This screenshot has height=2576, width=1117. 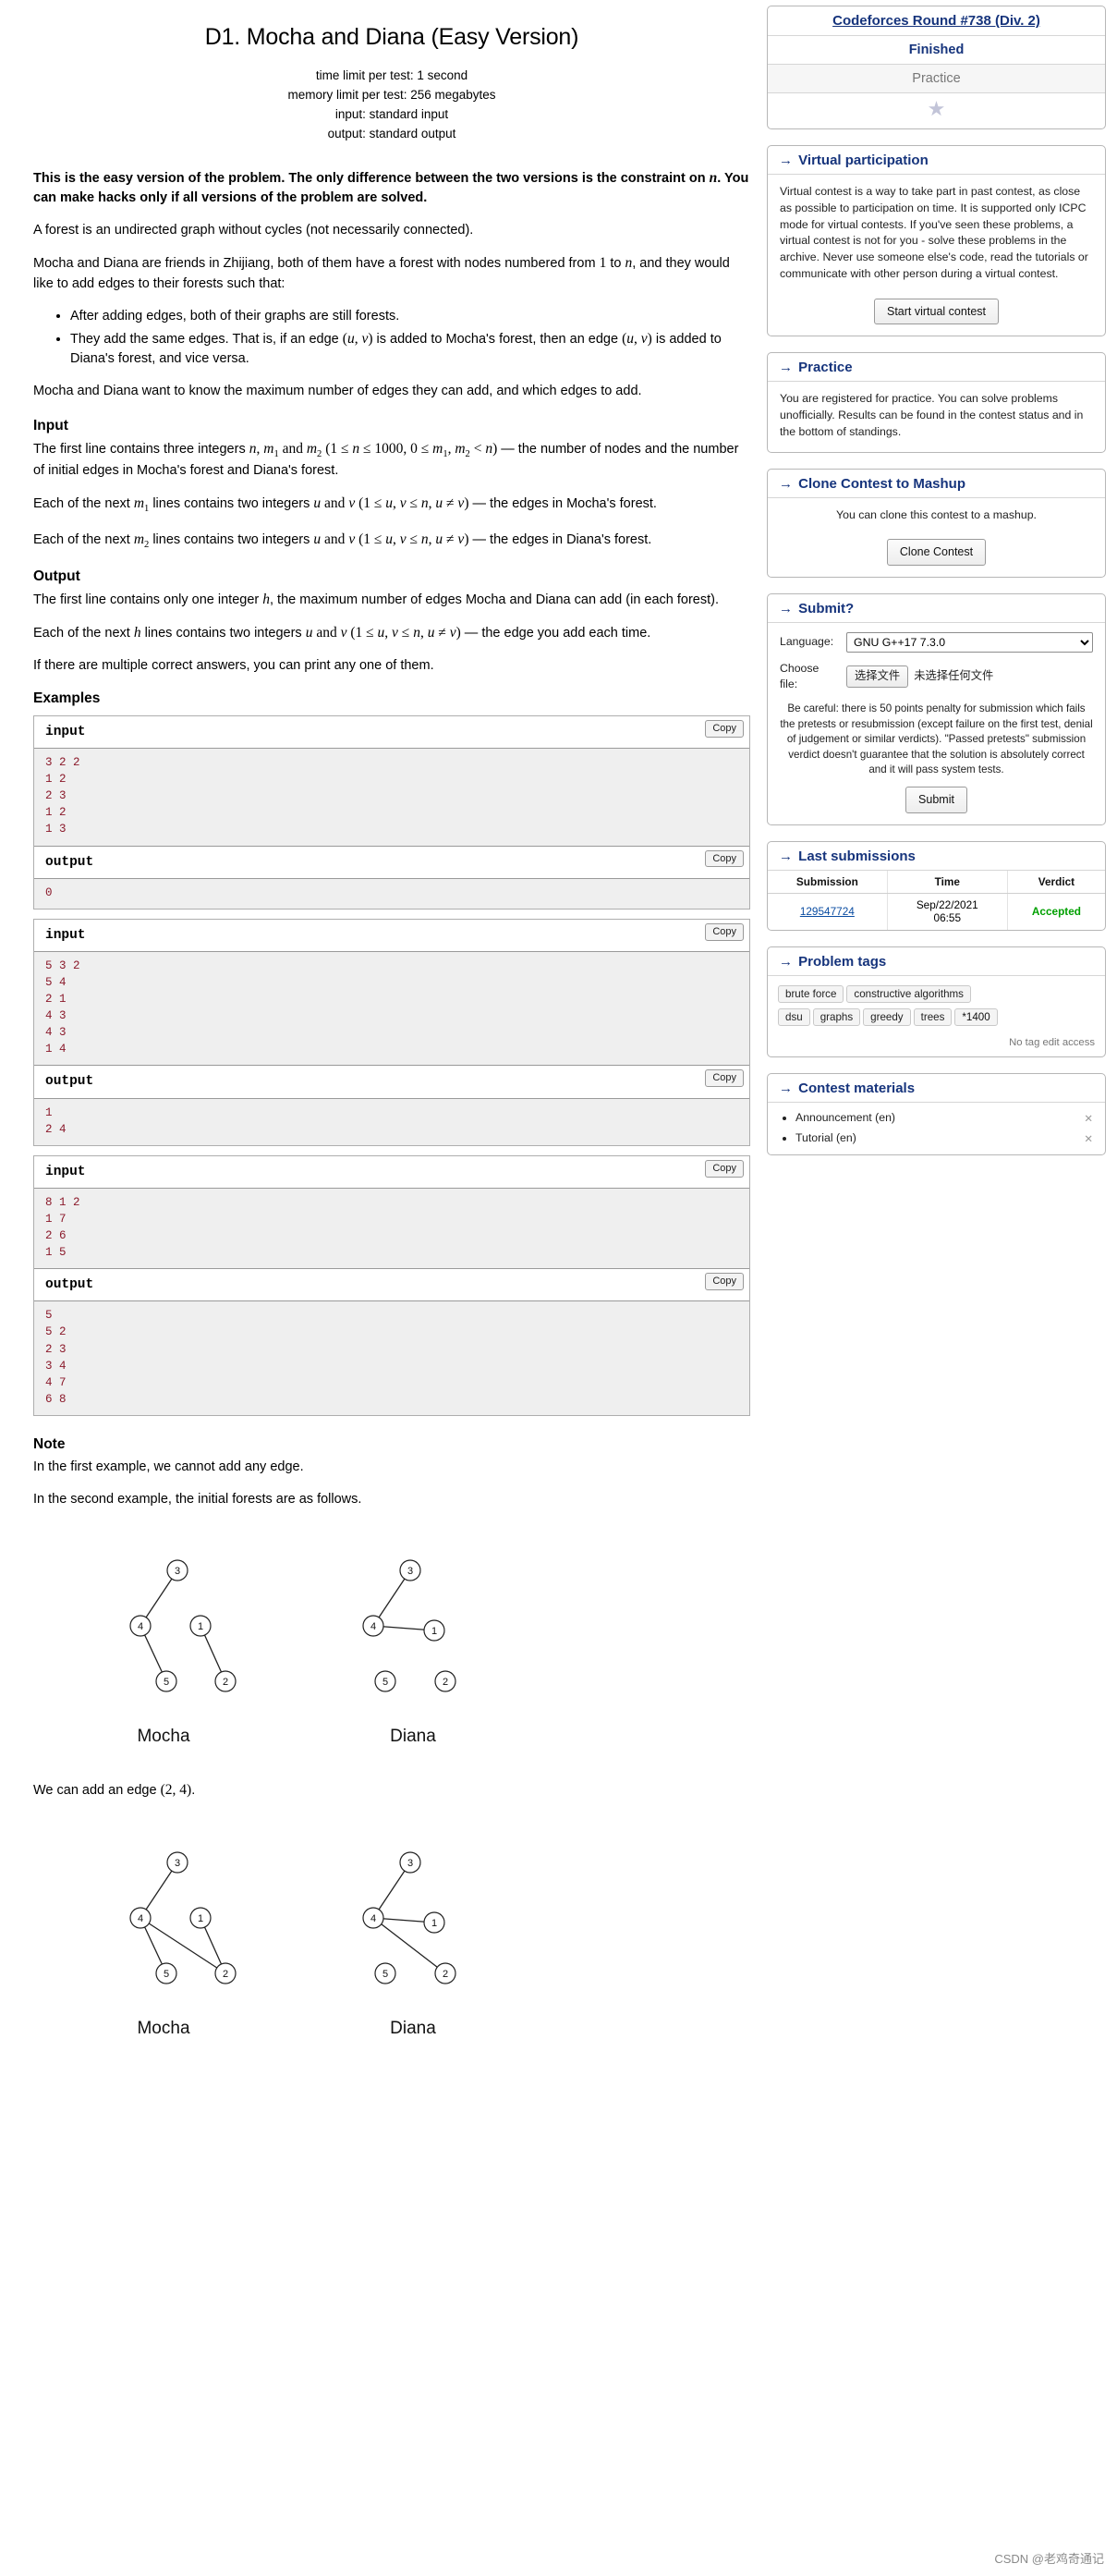 I want to click on output-p2-part1: Each of the next, so click(x=83, y=633).